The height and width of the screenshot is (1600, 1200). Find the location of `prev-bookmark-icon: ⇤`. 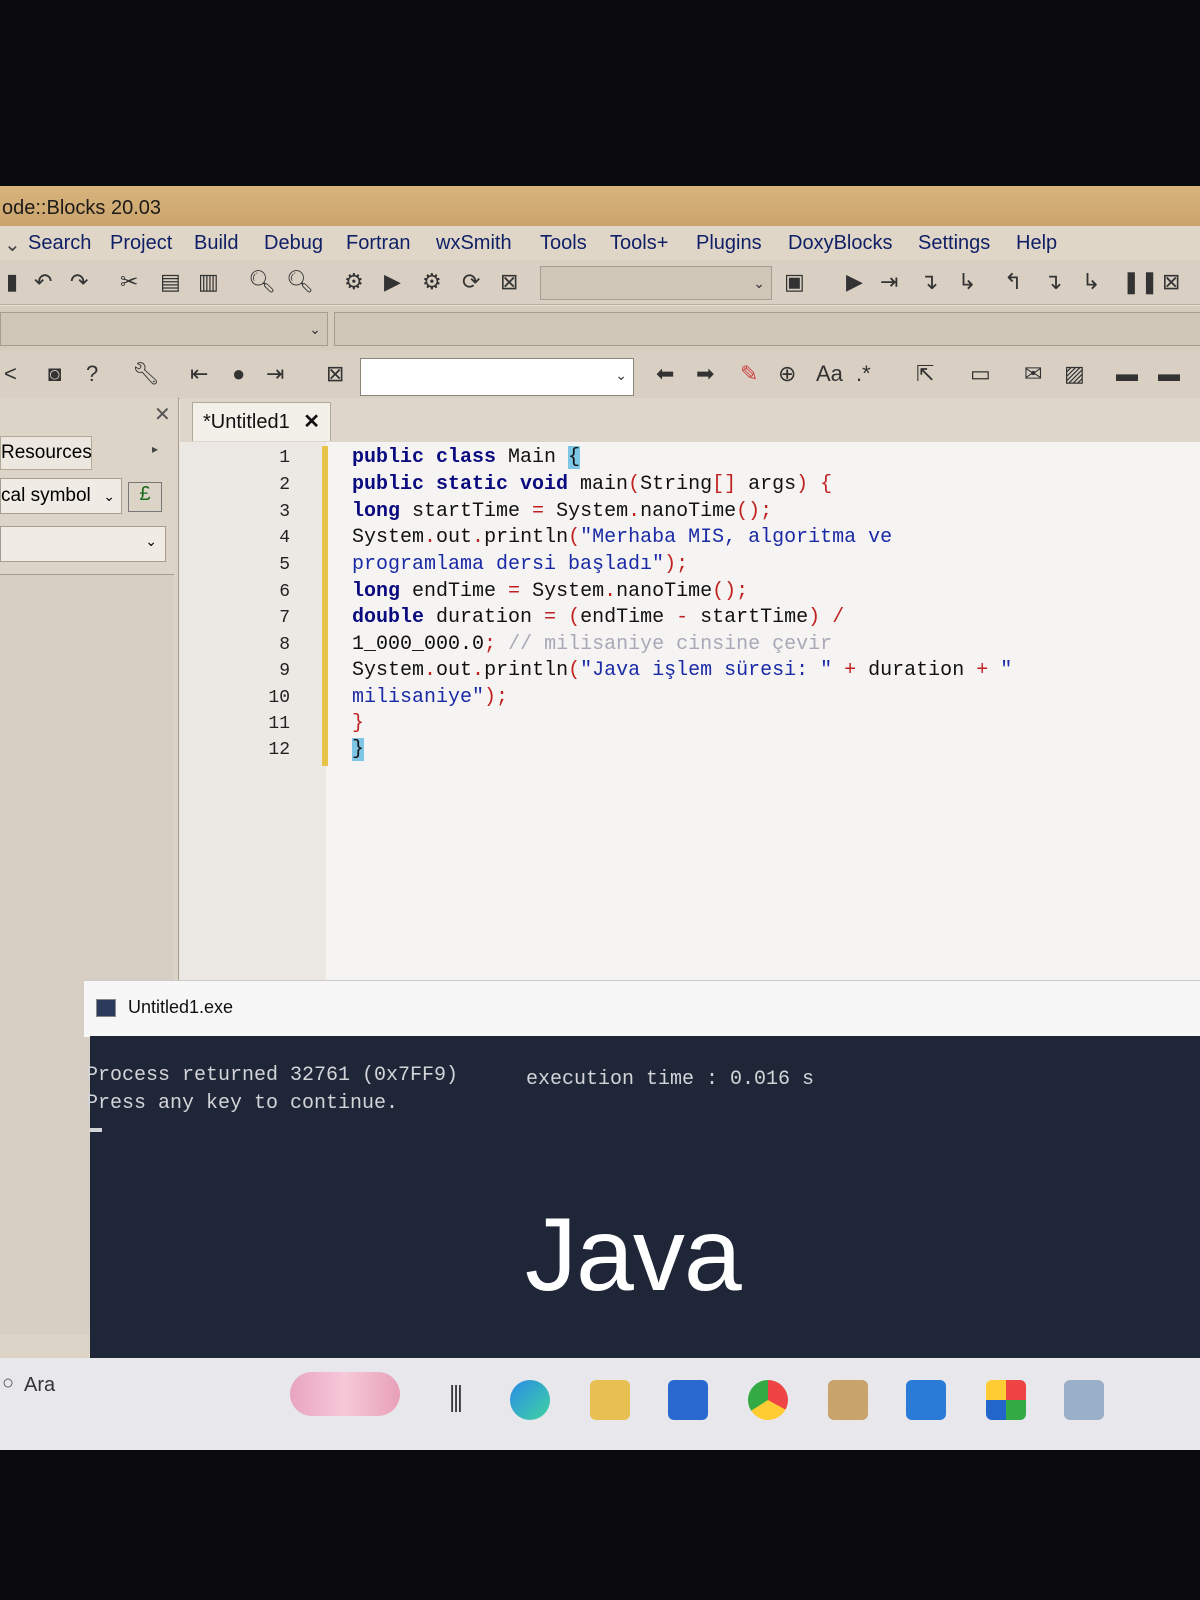

prev-bookmark-icon: ⇤ is located at coordinates (199, 374).